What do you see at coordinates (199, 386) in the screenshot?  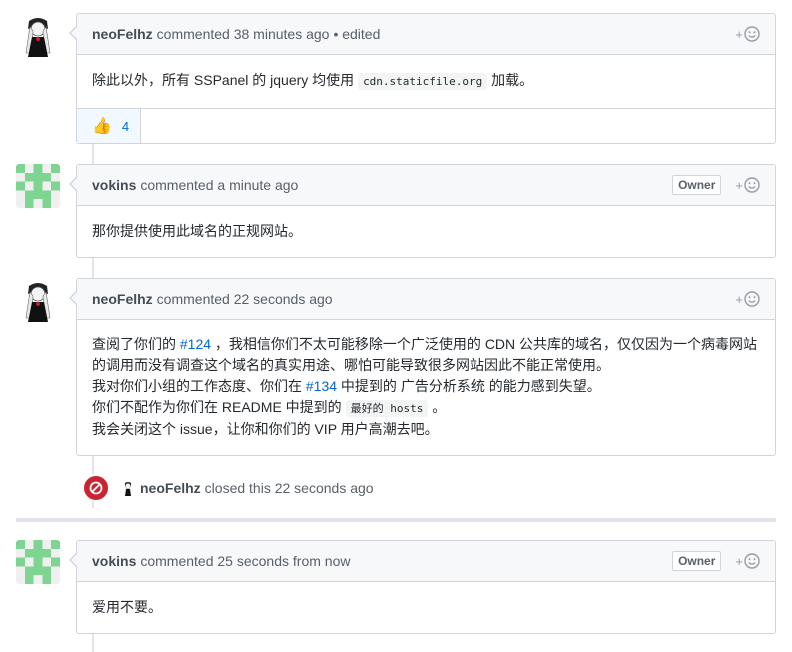 I see `body-text: 我对你们小组的工作态度、你们在` at bounding box center [199, 386].